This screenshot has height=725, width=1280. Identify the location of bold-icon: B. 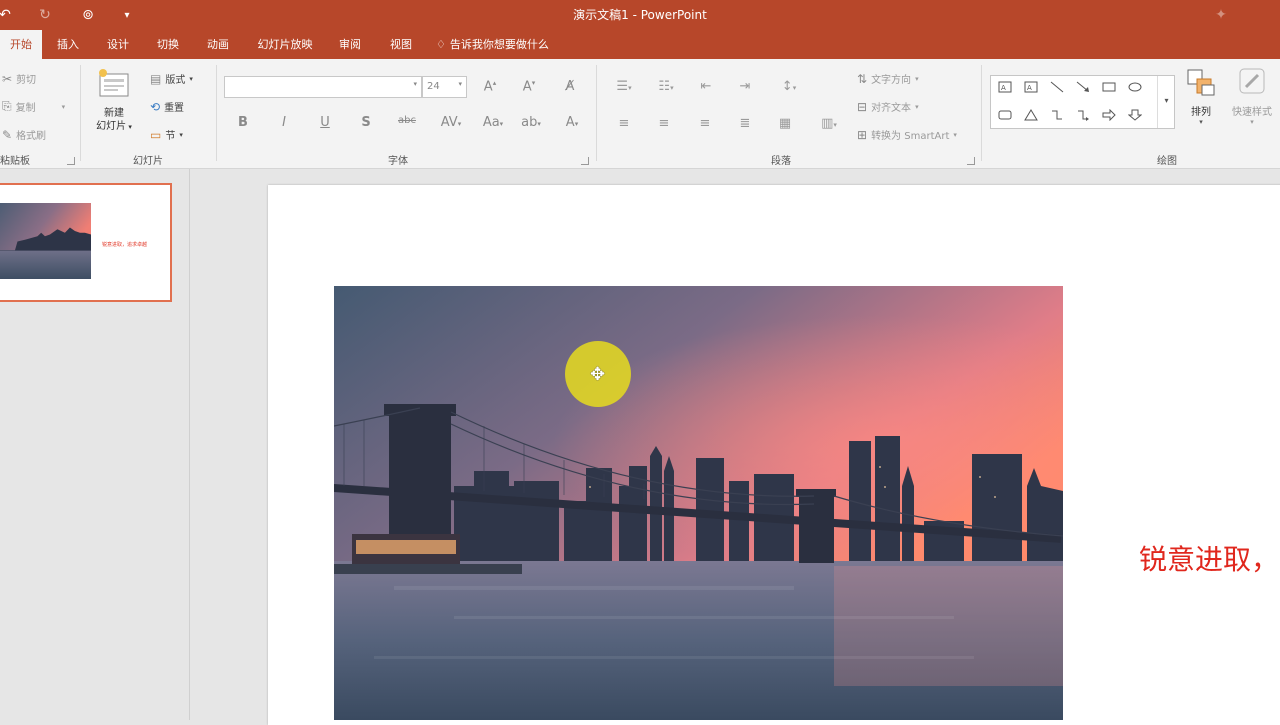
(243, 122).